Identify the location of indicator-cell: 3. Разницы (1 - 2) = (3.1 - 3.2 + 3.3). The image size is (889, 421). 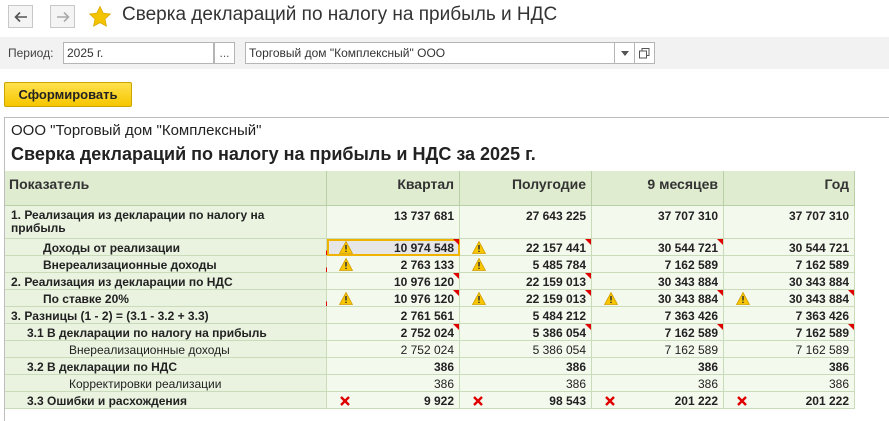
(166, 315).